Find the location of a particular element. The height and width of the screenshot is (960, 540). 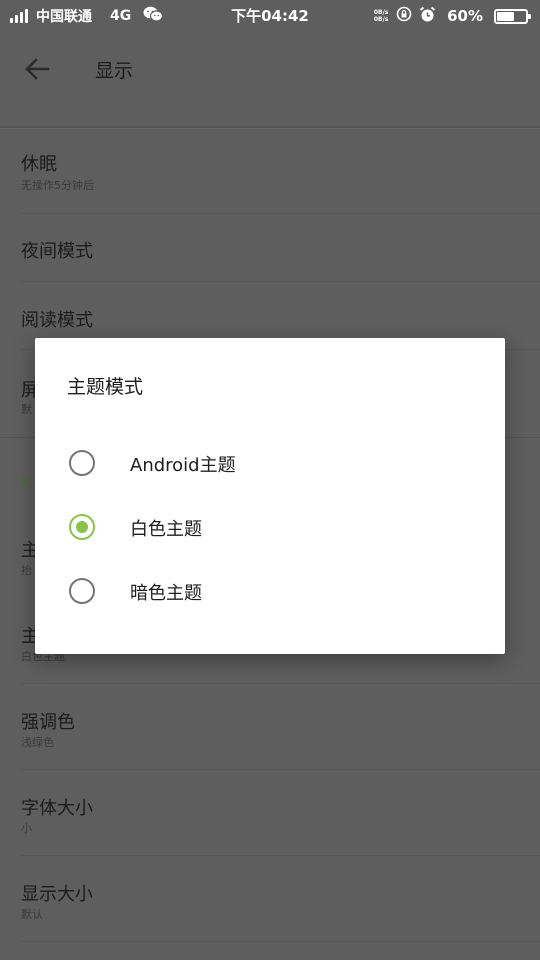

setting-title: 阅读模式 is located at coordinates (57, 320).